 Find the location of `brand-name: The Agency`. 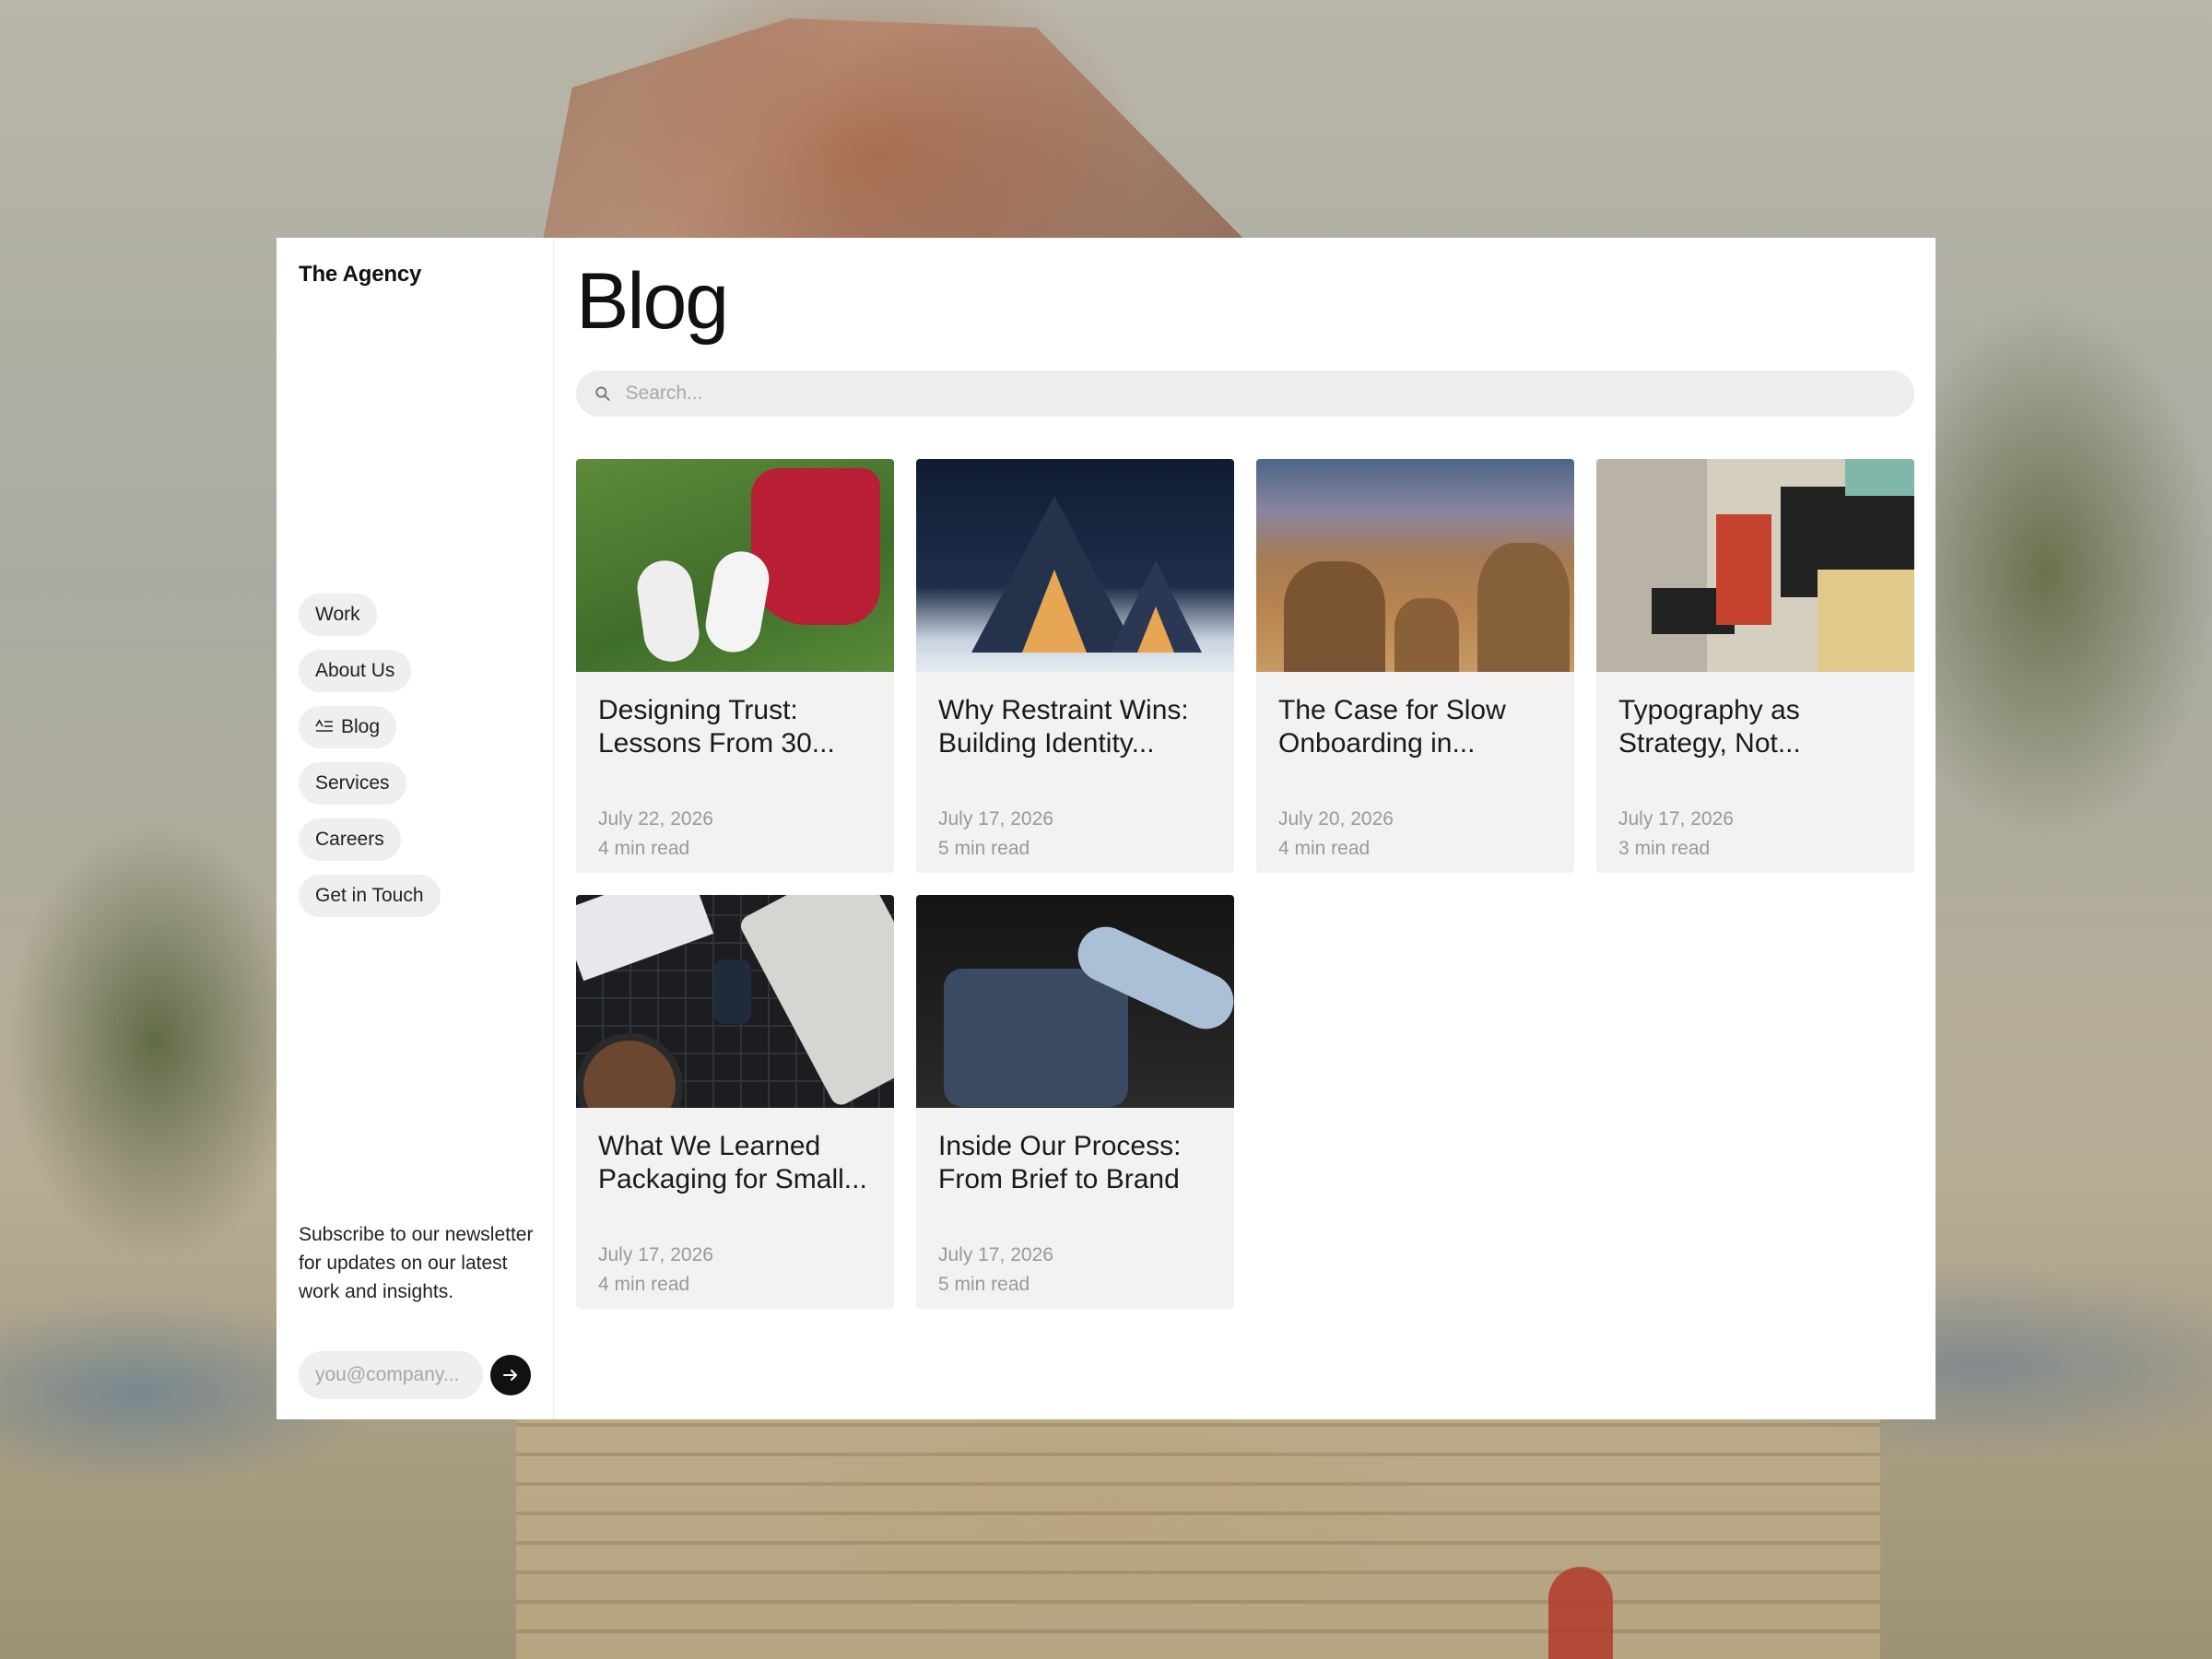

brand-name: The Agency is located at coordinates (360, 275).